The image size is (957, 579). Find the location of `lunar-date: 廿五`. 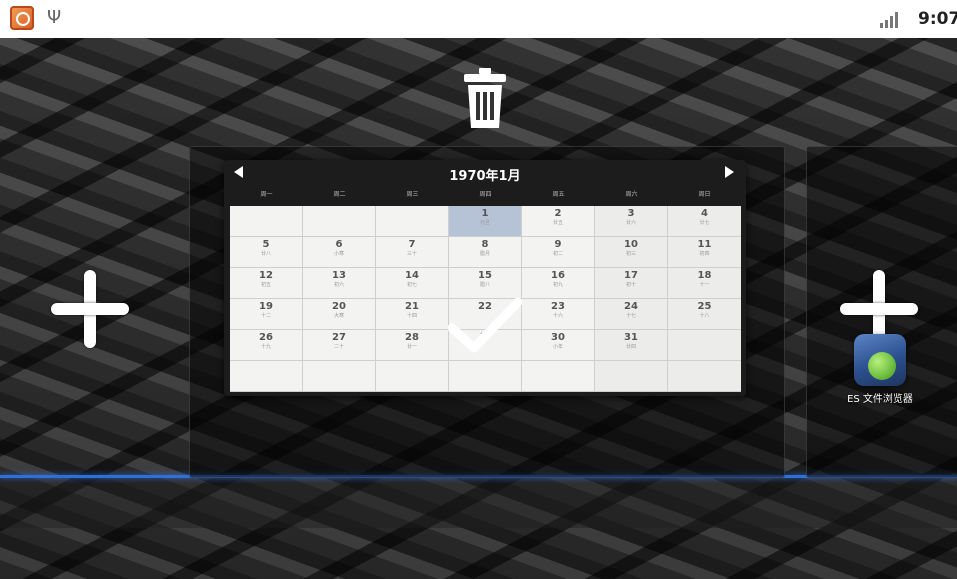

lunar-date: 廿五 is located at coordinates (557, 223).